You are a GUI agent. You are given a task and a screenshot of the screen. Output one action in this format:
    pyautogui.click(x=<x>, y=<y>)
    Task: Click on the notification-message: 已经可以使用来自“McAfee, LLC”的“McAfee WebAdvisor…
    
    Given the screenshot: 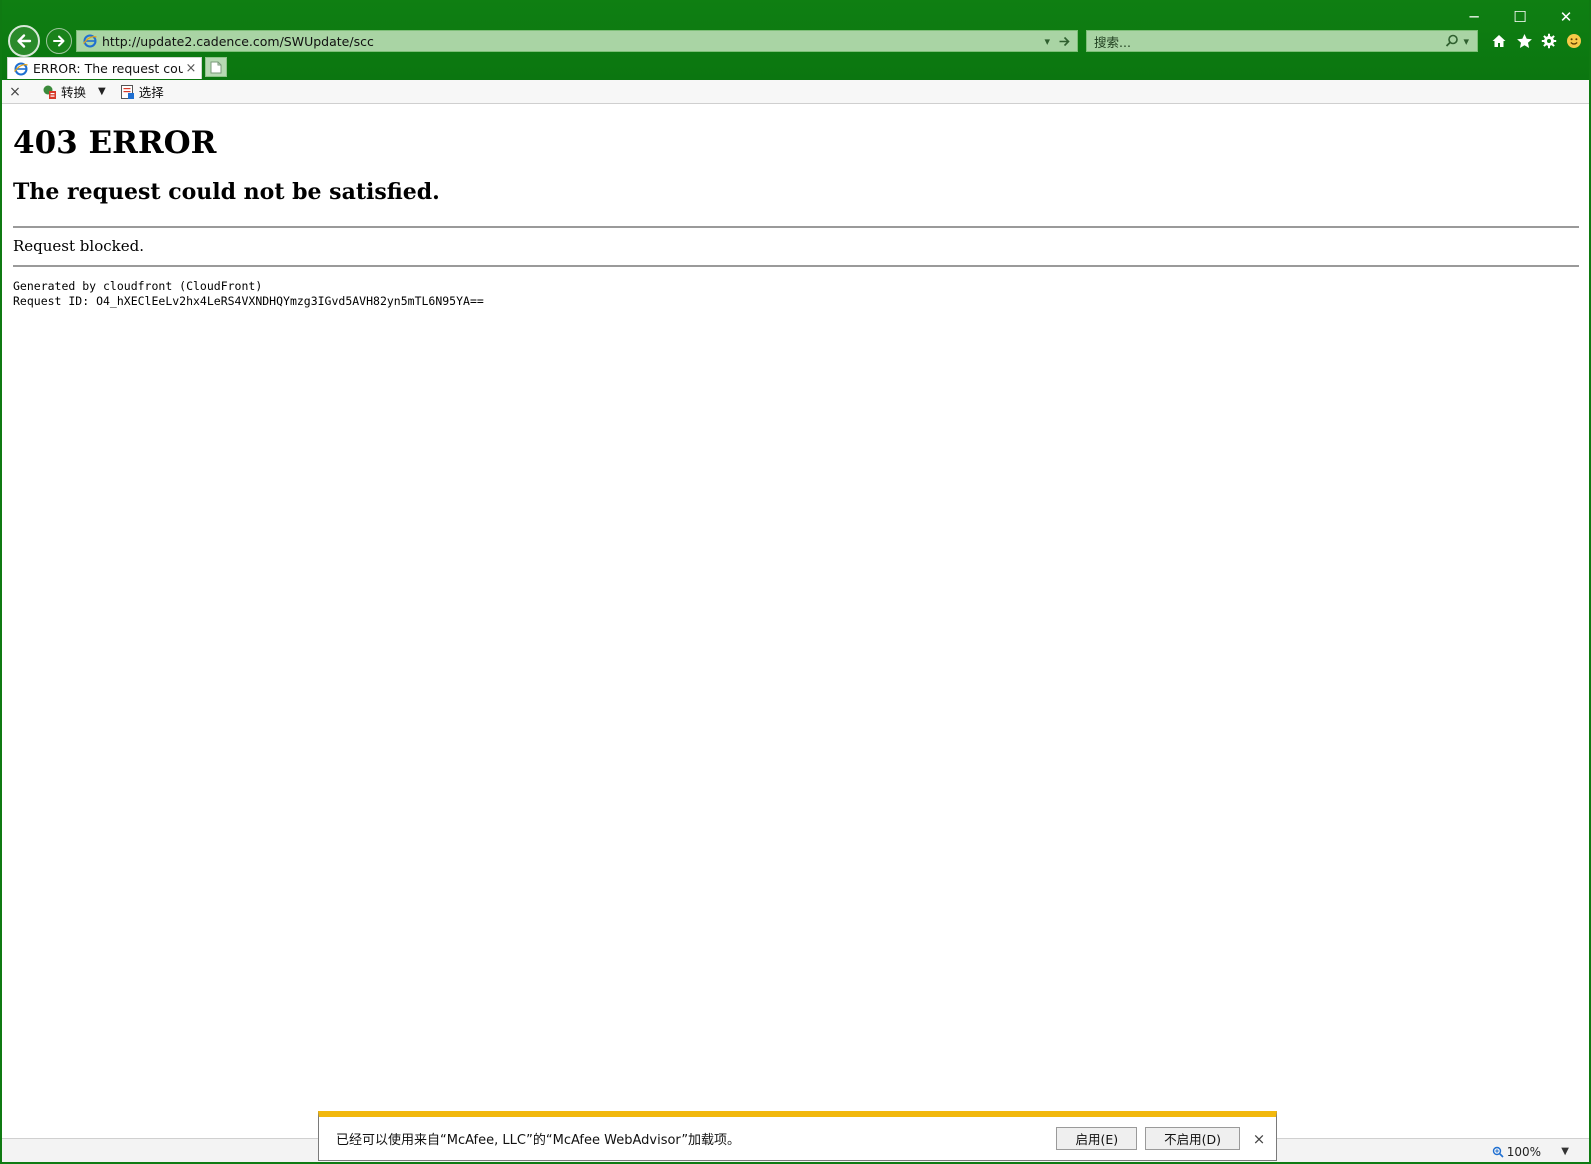 What is the action you would take?
    pyautogui.click(x=538, y=1140)
    